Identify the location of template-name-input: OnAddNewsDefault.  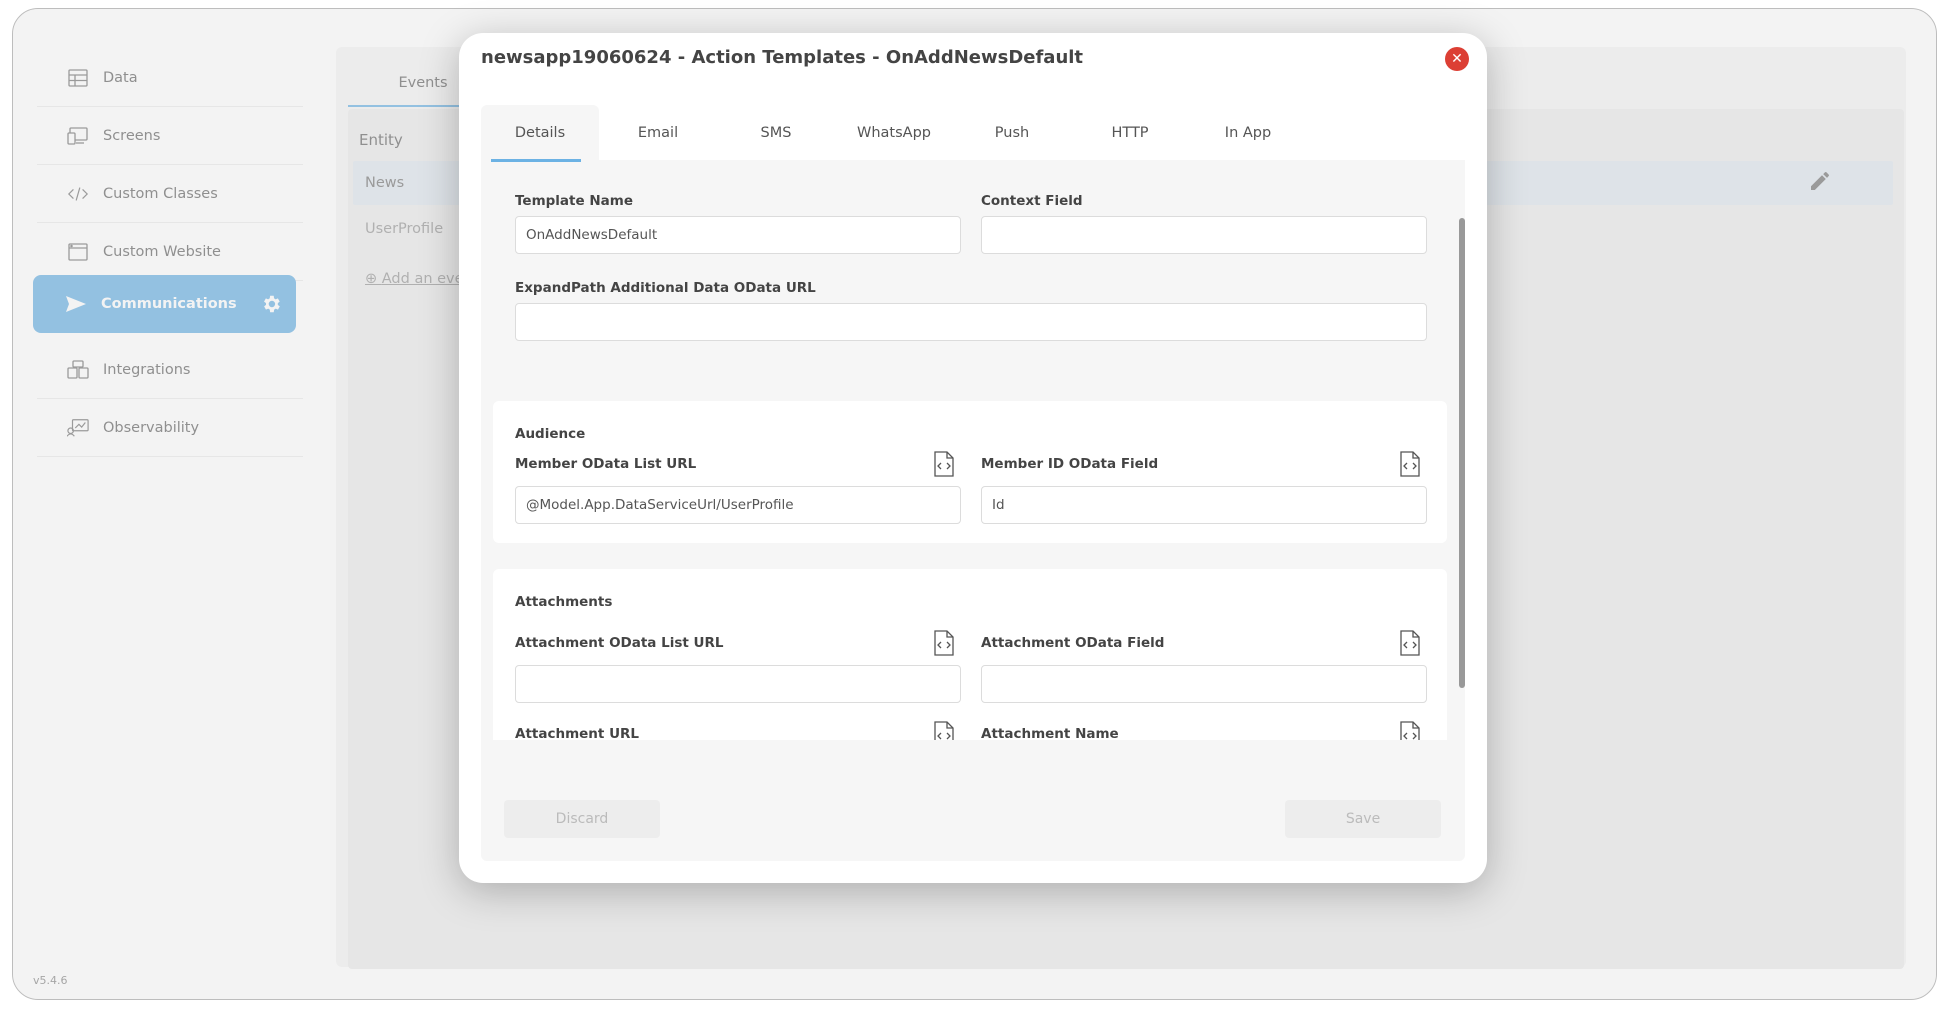
(738, 235).